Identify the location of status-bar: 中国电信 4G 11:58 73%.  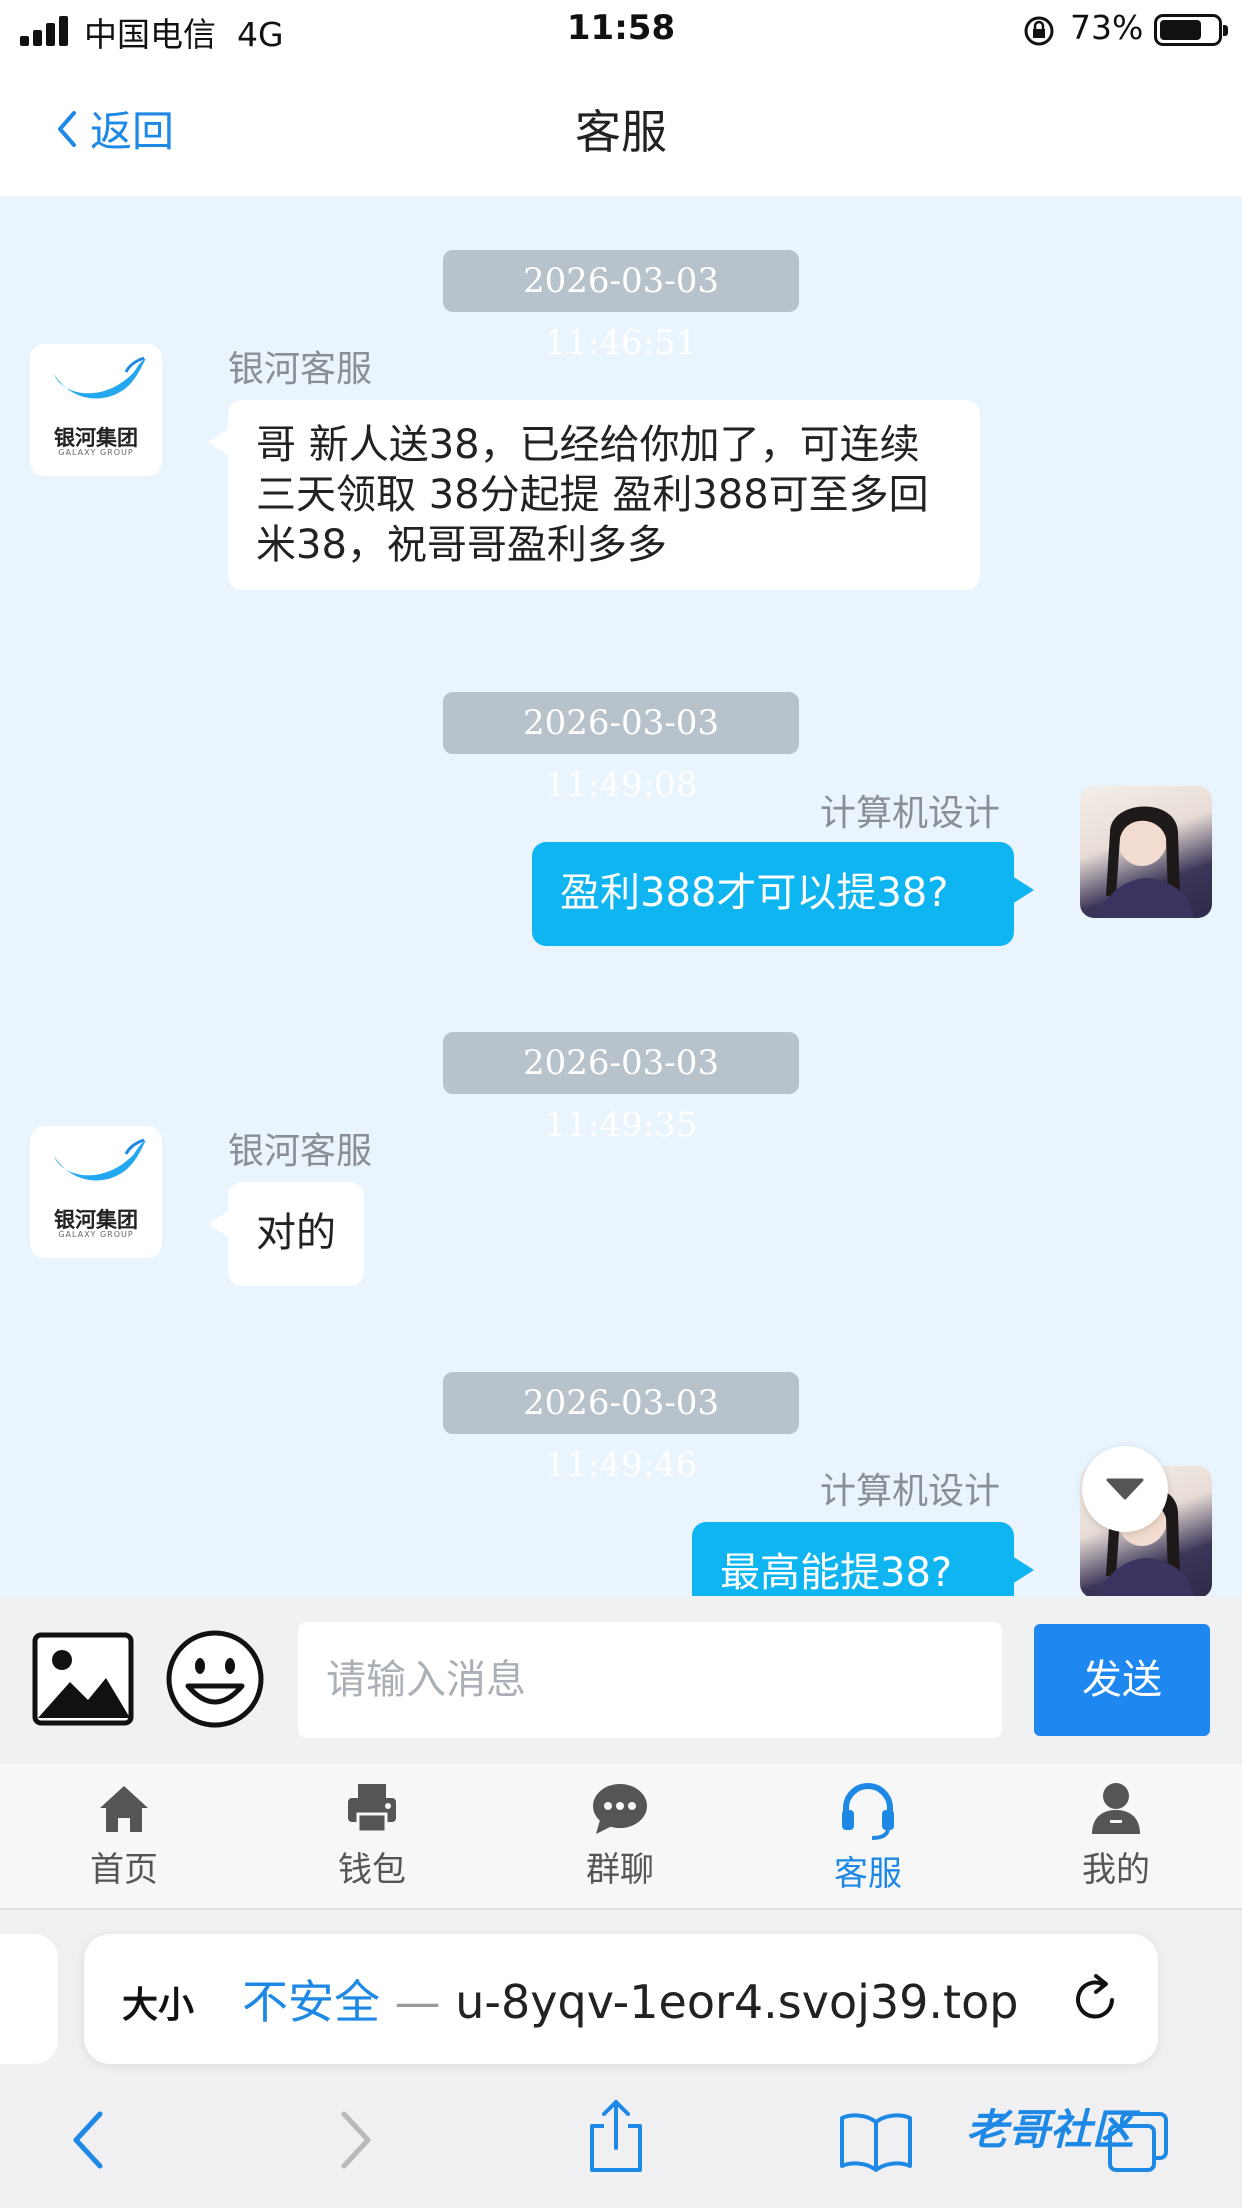
(621, 31).